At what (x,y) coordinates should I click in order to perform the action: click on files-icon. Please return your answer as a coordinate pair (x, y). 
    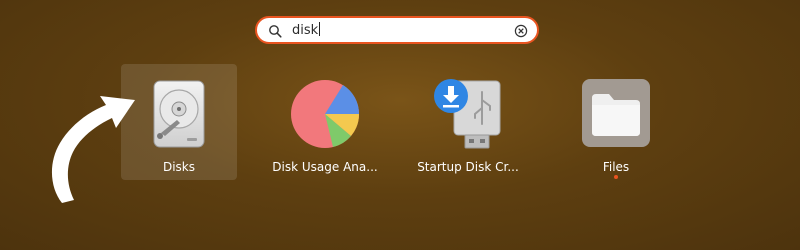
    Looking at the image, I should click on (616, 113).